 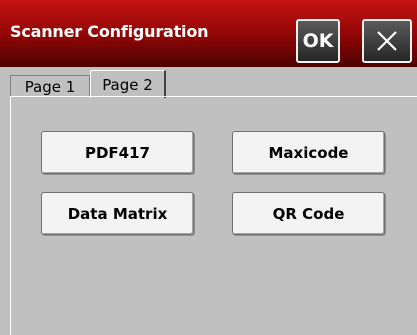 What do you see at coordinates (308, 152) in the screenshot?
I see `maxicode-button: Maxicode` at bounding box center [308, 152].